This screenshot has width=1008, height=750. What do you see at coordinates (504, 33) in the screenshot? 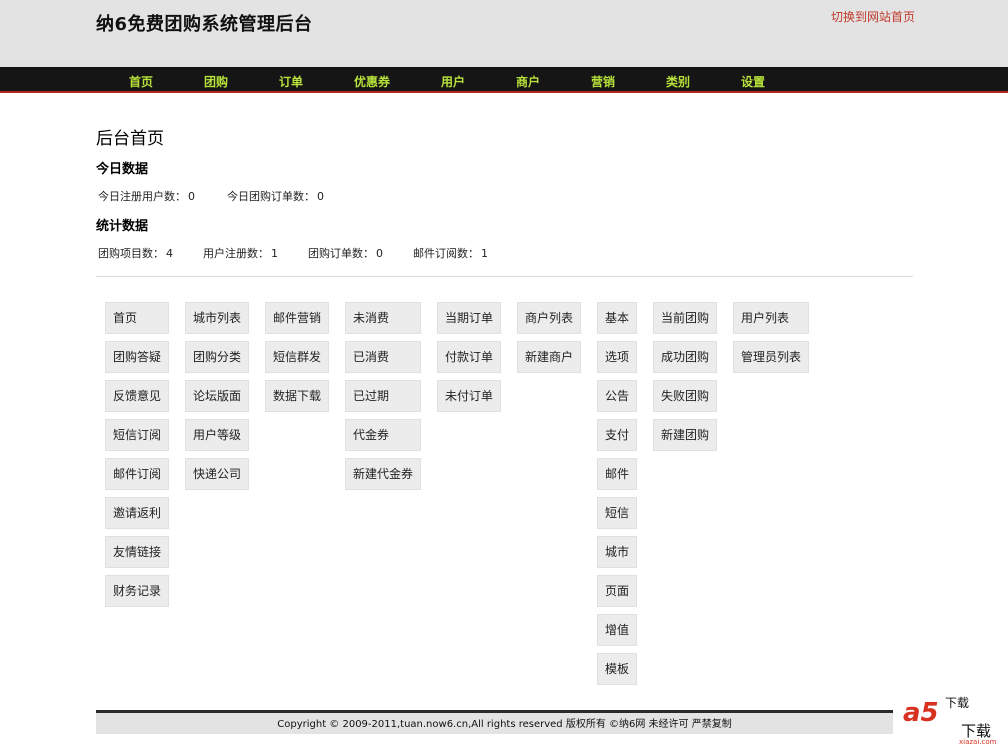
I see `header: 纳6免费团购系统管理后台 切换到网站首页` at bounding box center [504, 33].